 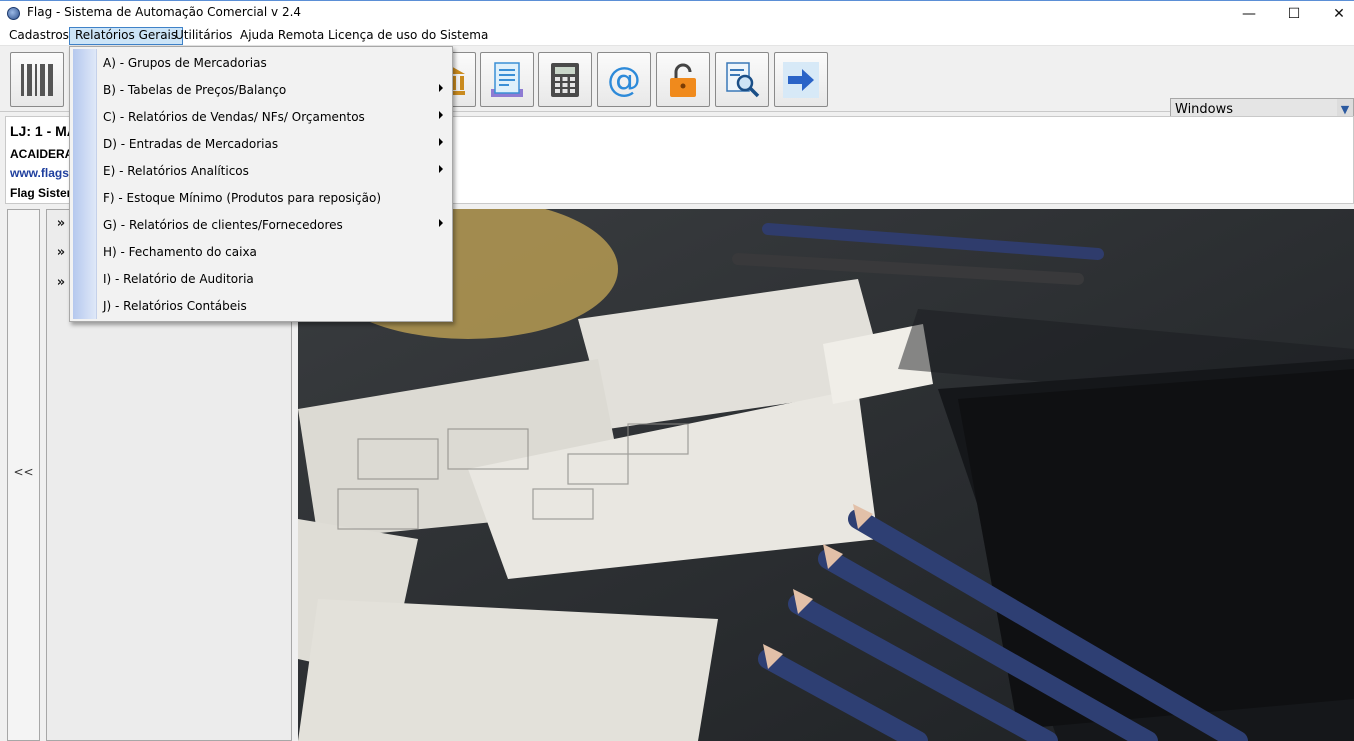 What do you see at coordinates (185, 62) in the screenshot?
I see `menu-option-label: A) - Grupos de Mercadorias` at bounding box center [185, 62].